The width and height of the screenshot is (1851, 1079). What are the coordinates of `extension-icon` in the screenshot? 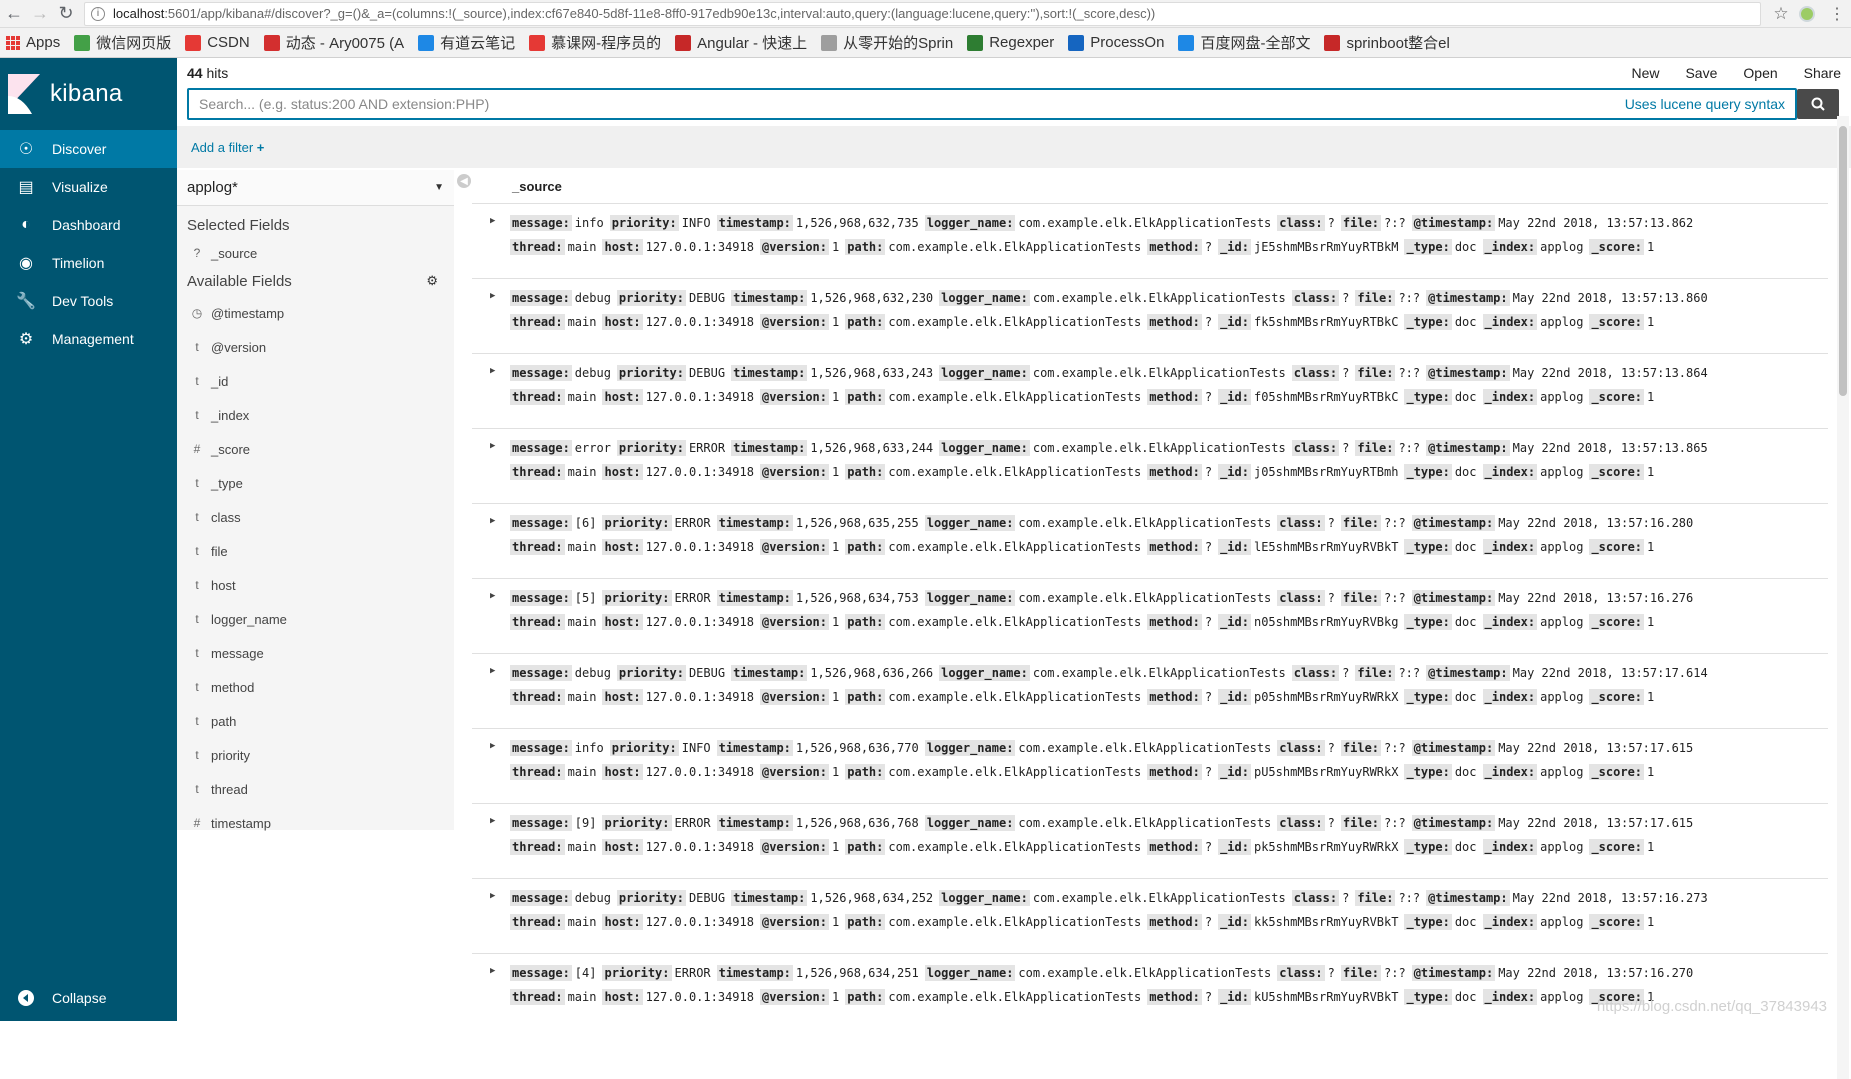 It's located at (1807, 13).